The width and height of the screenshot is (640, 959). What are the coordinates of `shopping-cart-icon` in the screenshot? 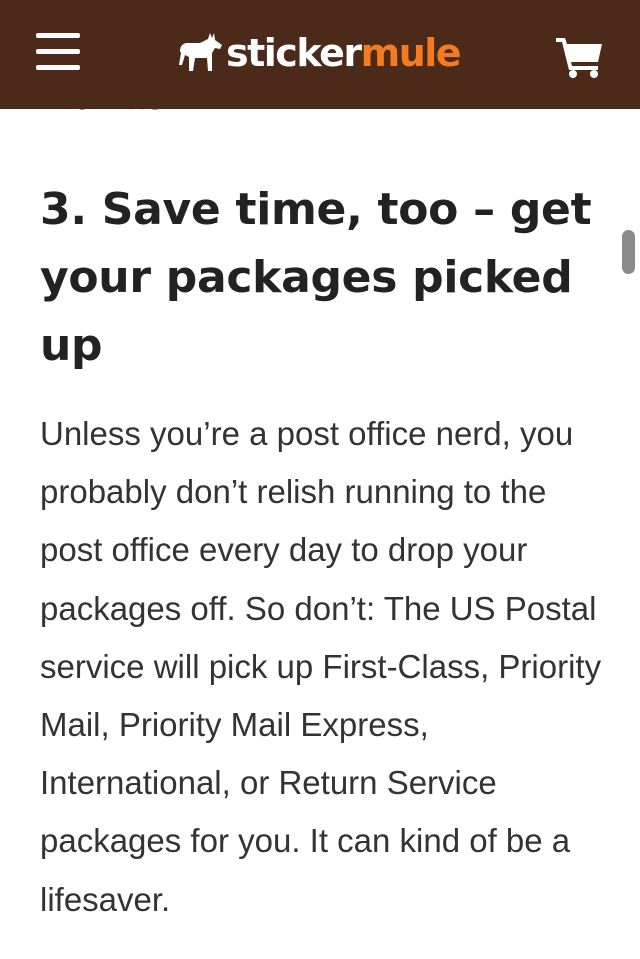 It's located at (579, 58).